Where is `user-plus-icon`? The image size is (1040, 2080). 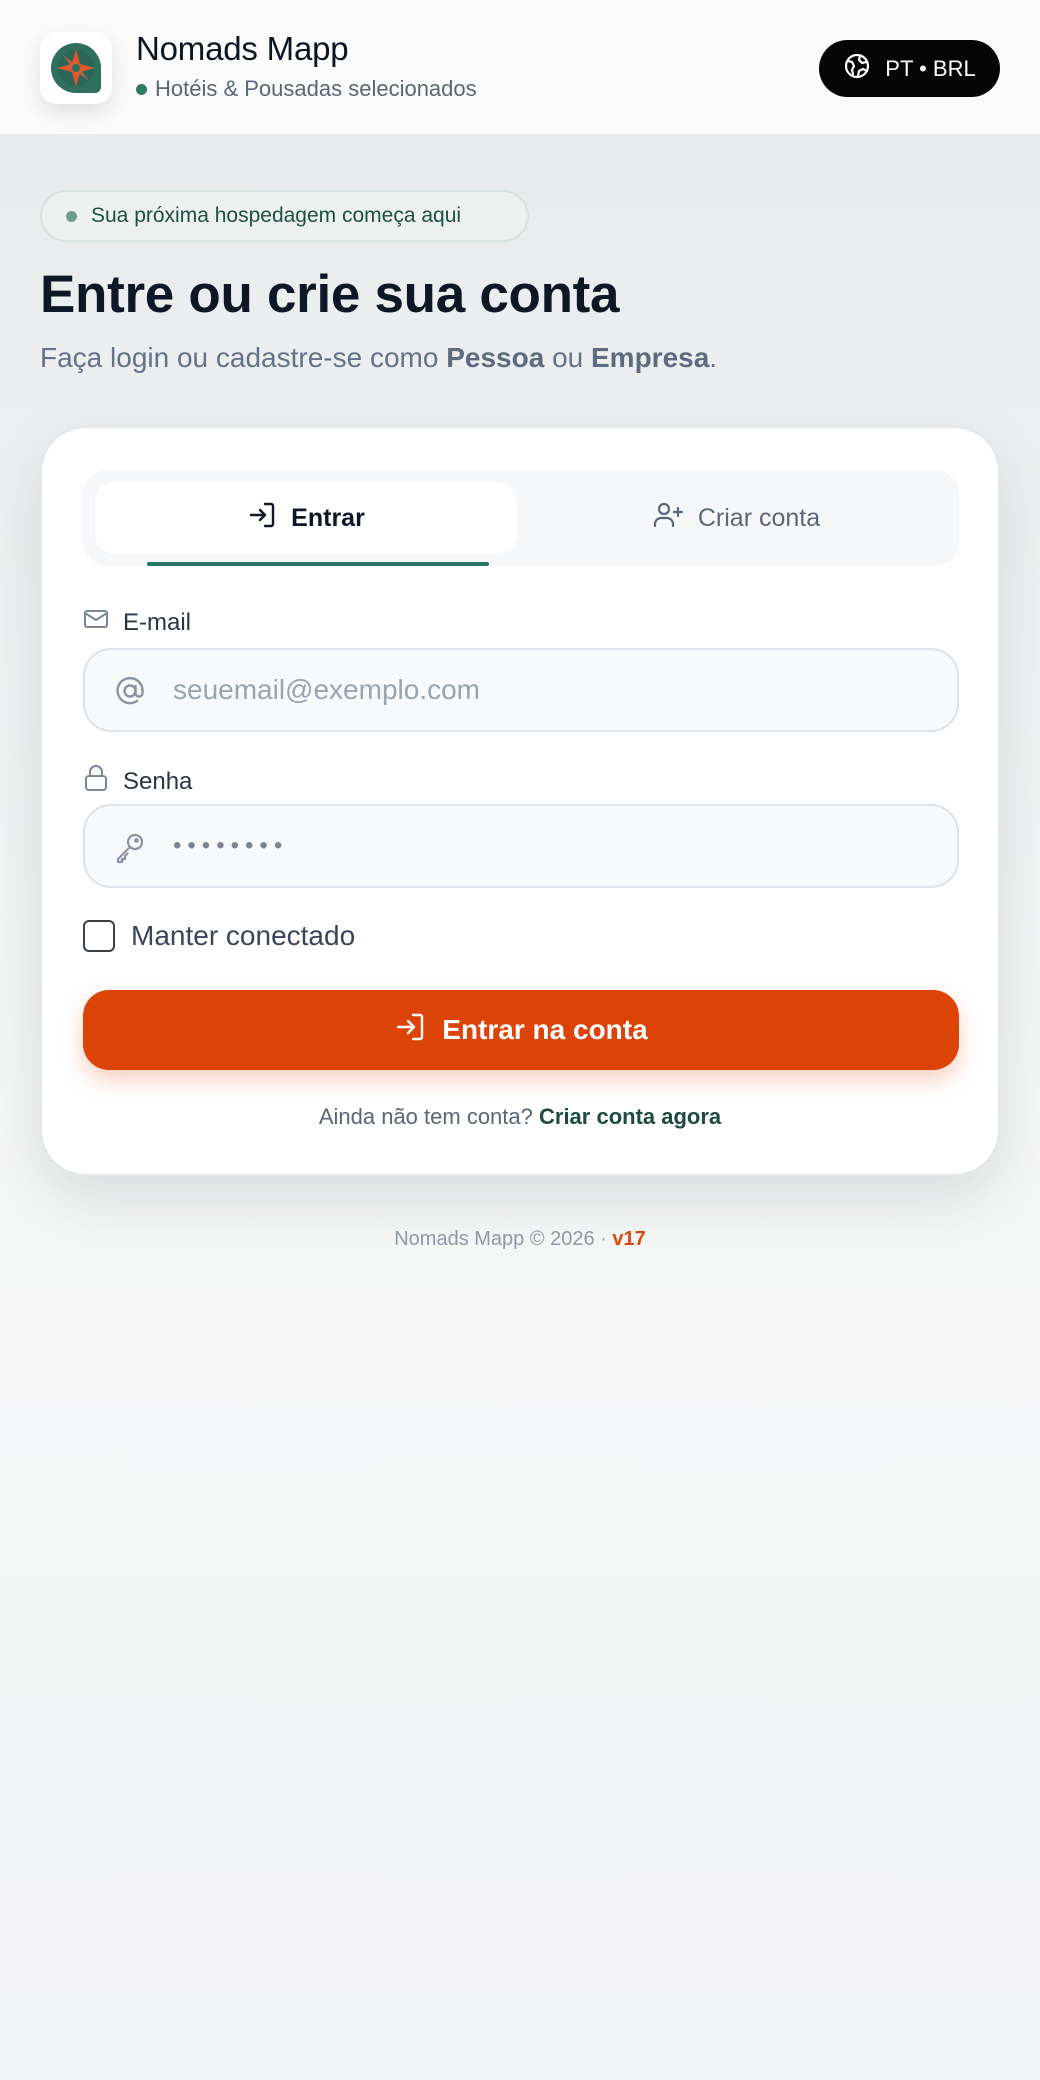 user-plus-icon is located at coordinates (668, 518).